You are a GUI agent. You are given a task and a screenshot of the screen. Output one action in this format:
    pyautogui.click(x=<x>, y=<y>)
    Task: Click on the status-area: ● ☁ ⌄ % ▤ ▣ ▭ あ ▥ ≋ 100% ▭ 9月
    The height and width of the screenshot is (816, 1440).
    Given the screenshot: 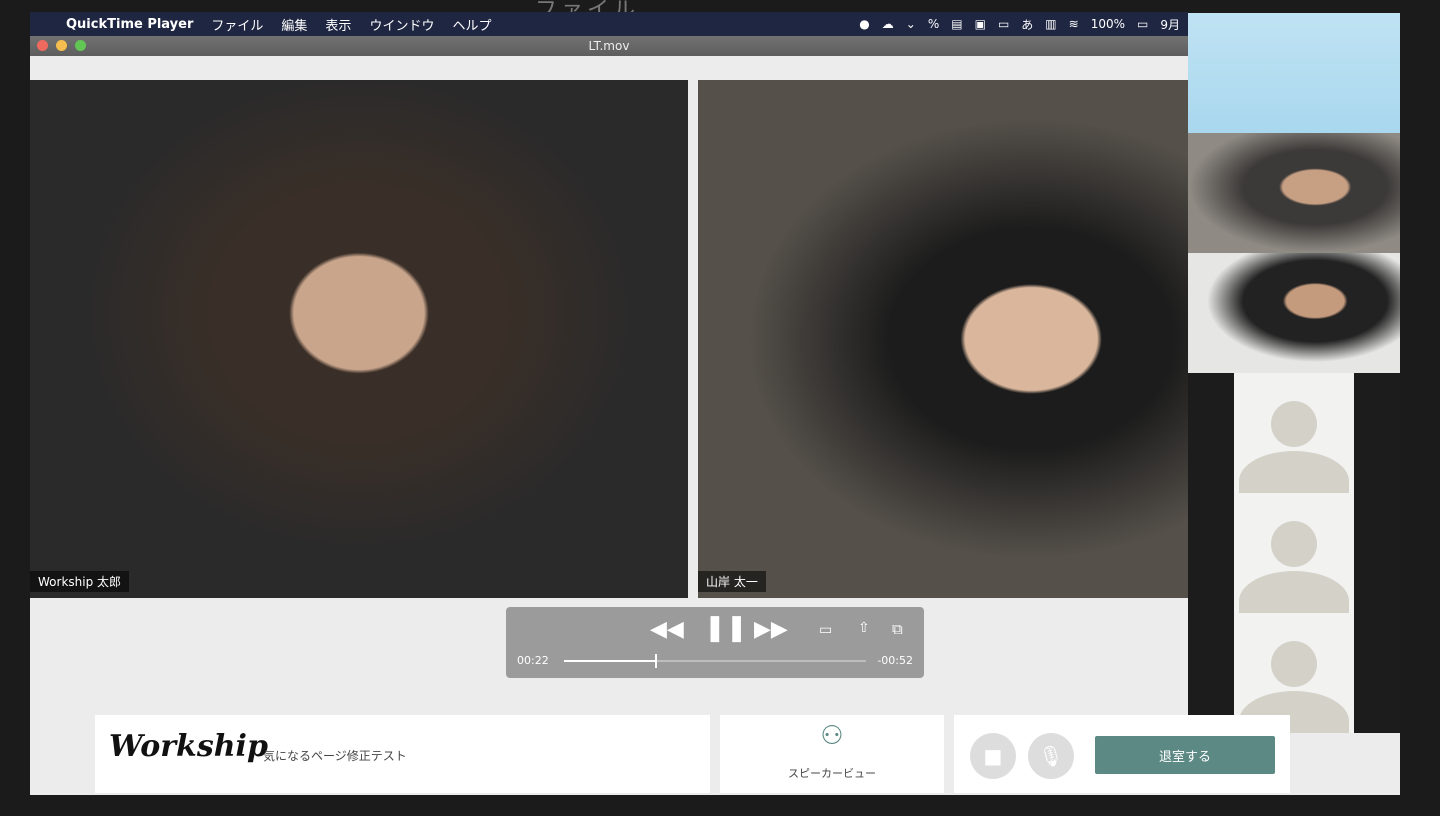 What is the action you would take?
    pyautogui.click(x=1023, y=24)
    